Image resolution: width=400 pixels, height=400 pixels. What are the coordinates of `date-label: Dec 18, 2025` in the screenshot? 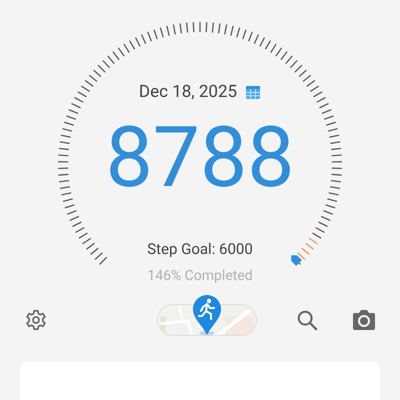 It's located at (188, 92).